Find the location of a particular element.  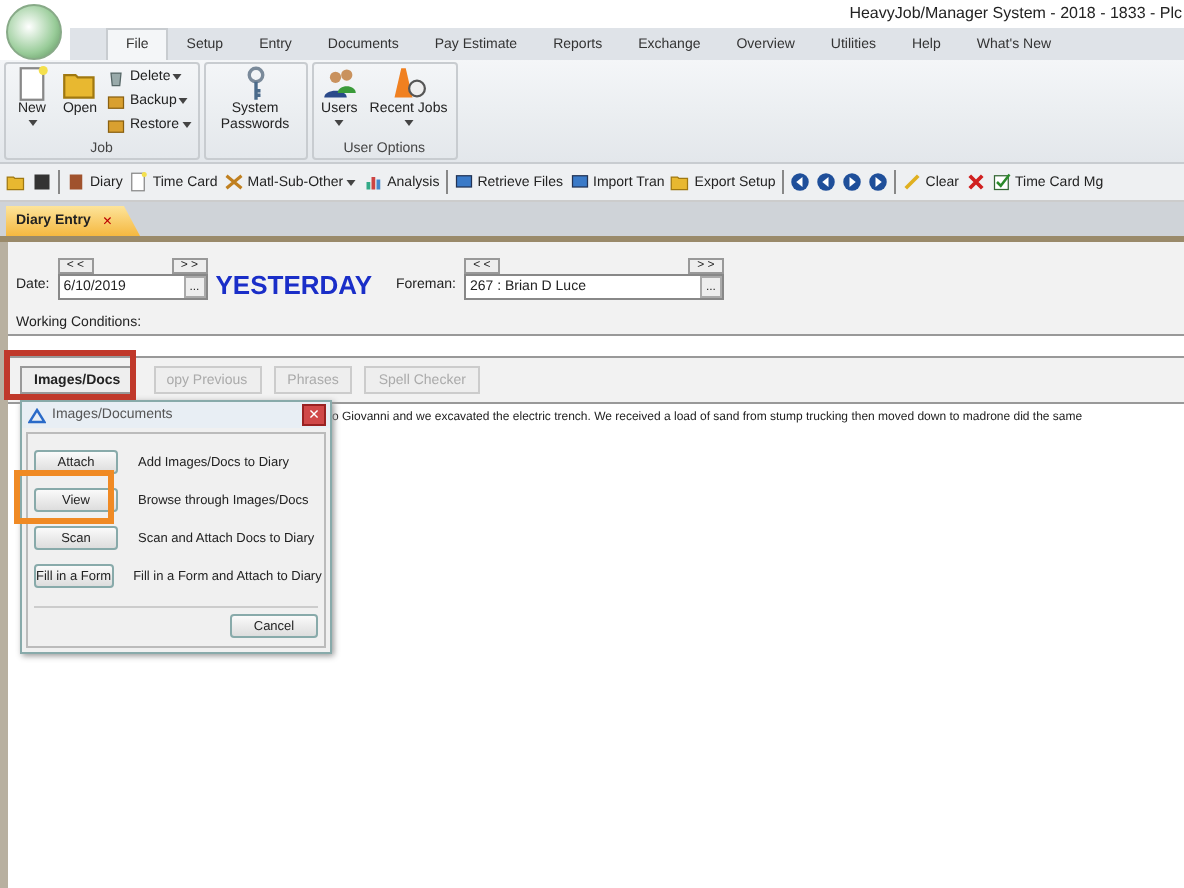

trash-icon is located at coordinates (116, 77).